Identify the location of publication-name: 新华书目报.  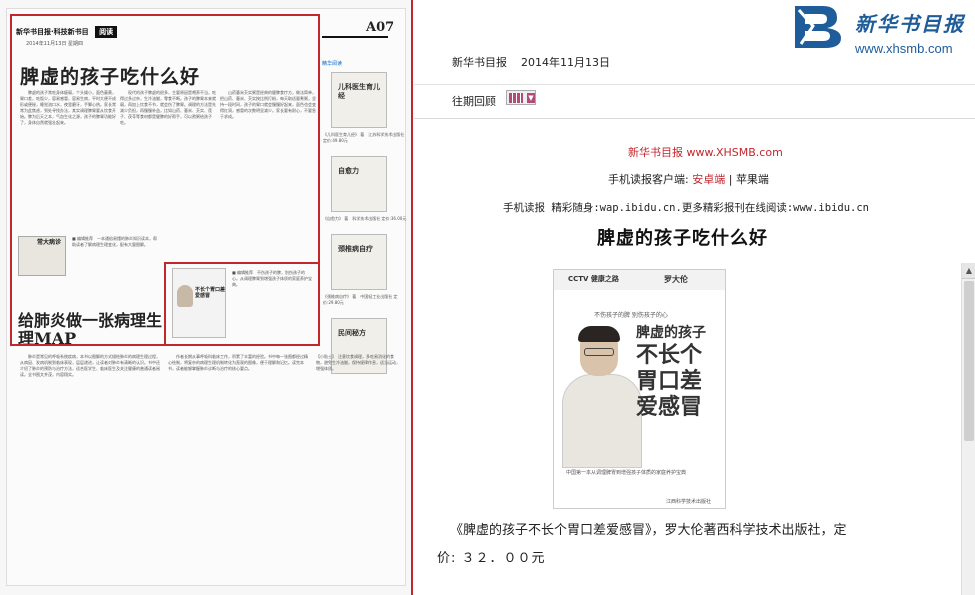
(479, 62).